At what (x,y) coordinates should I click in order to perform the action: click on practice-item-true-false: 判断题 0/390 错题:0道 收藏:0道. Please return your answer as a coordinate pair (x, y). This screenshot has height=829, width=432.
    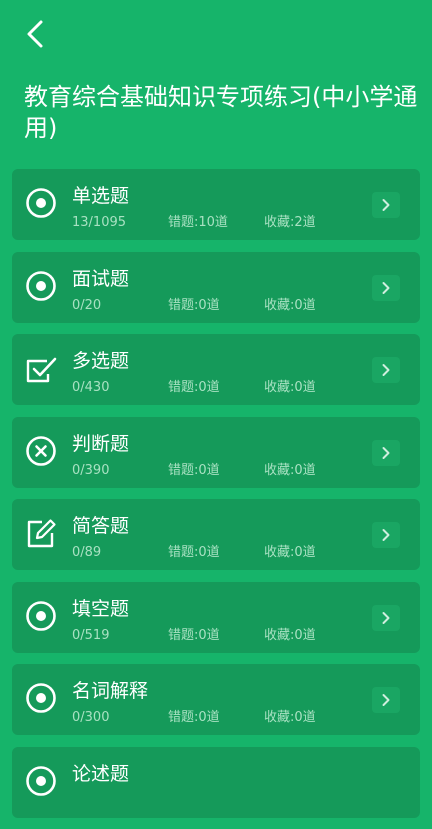
    Looking at the image, I should click on (216, 452).